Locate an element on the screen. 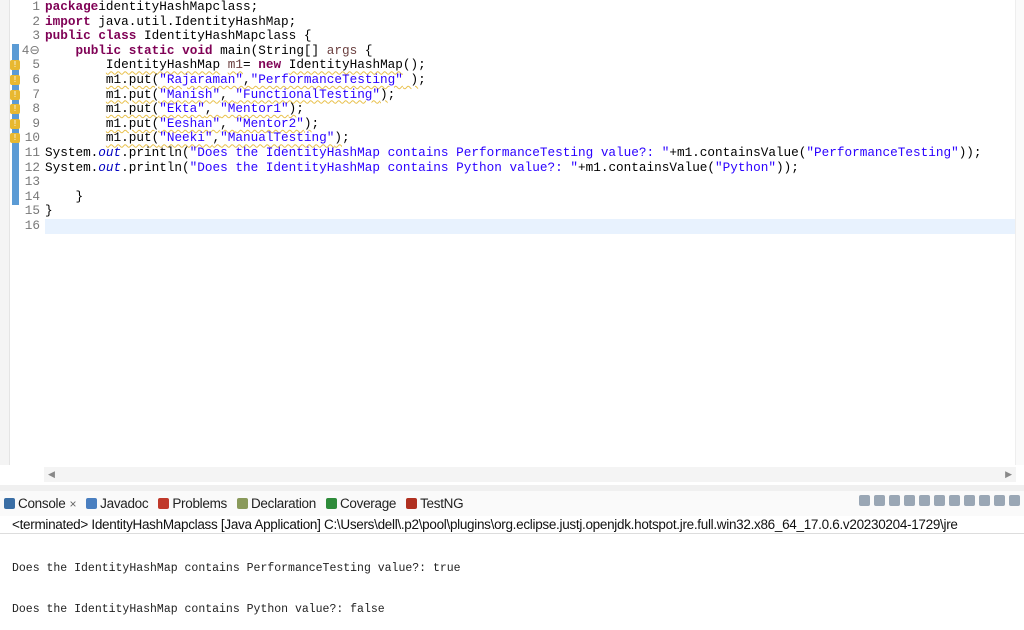  code-token: public is located at coordinates (98, 50).